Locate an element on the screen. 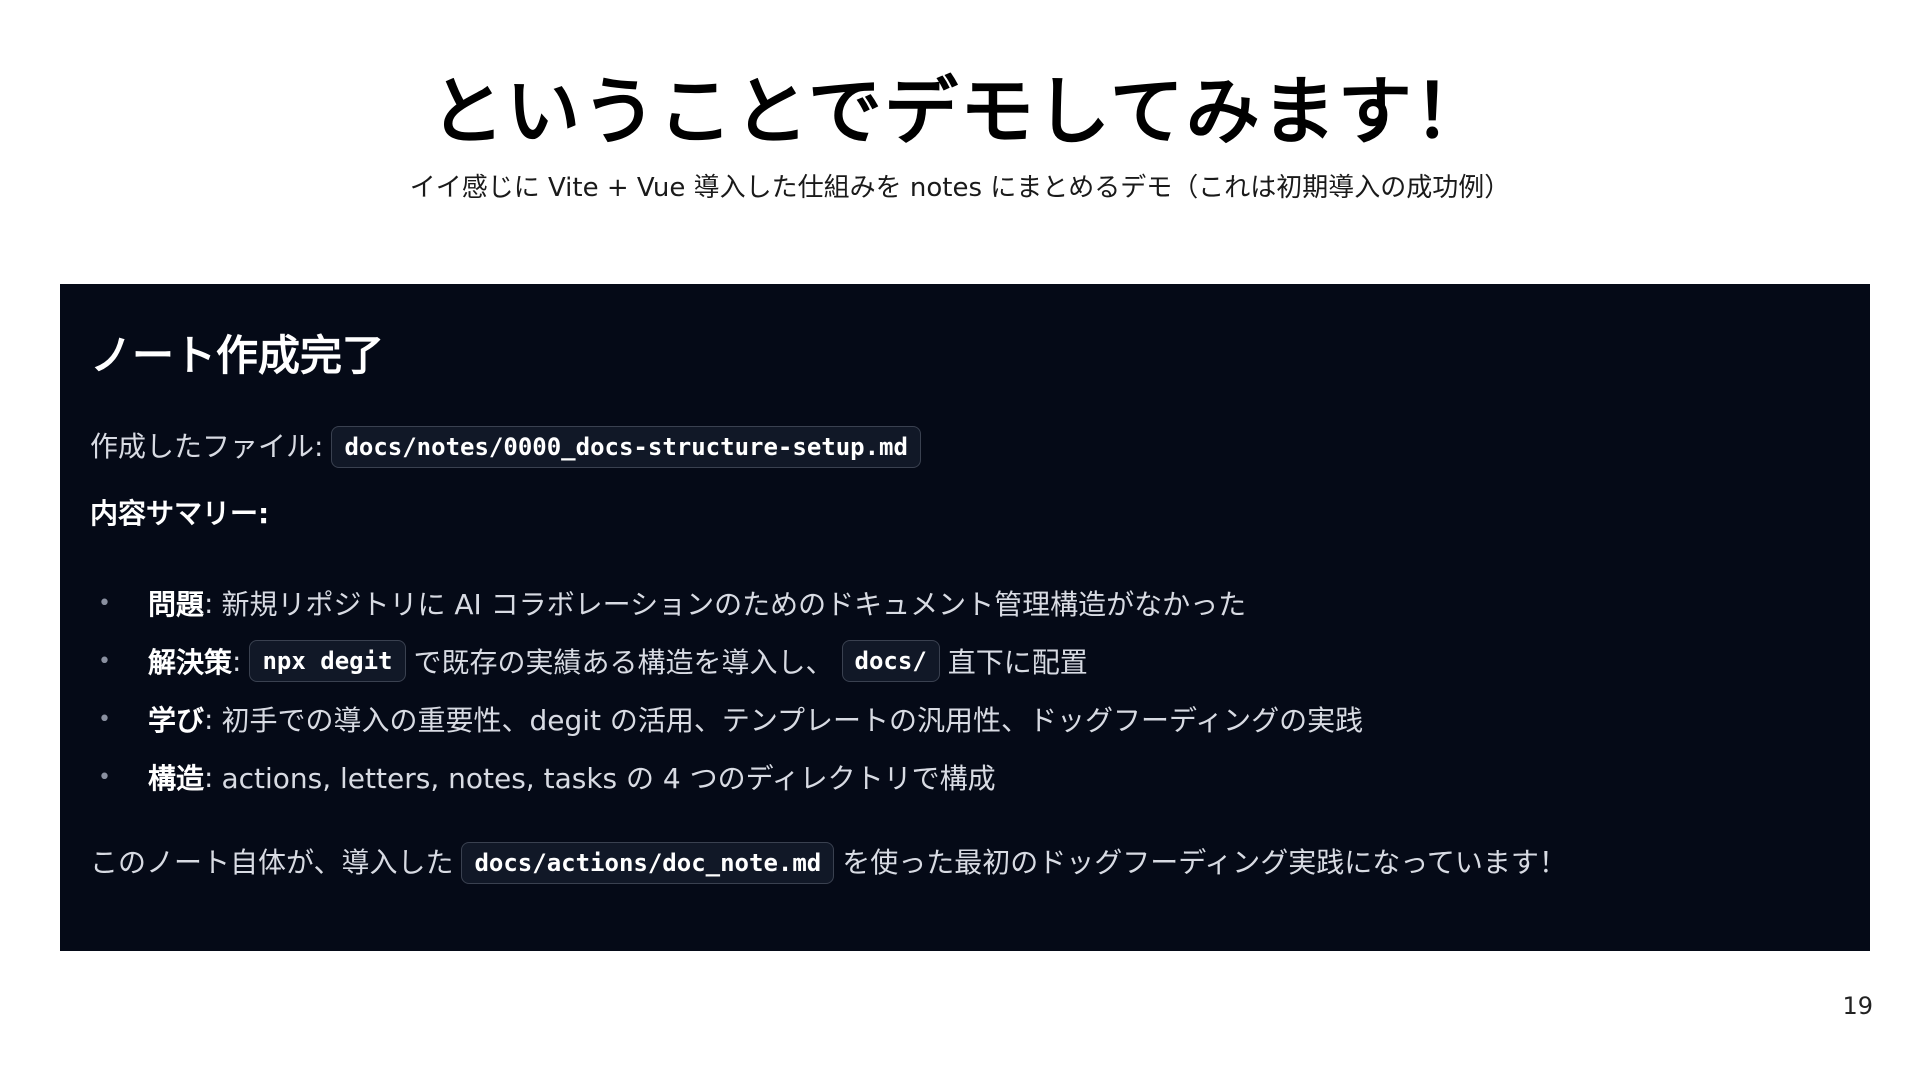 This screenshot has width=1920, height=1080. degit-command-code: npx degit is located at coordinates (327, 661).